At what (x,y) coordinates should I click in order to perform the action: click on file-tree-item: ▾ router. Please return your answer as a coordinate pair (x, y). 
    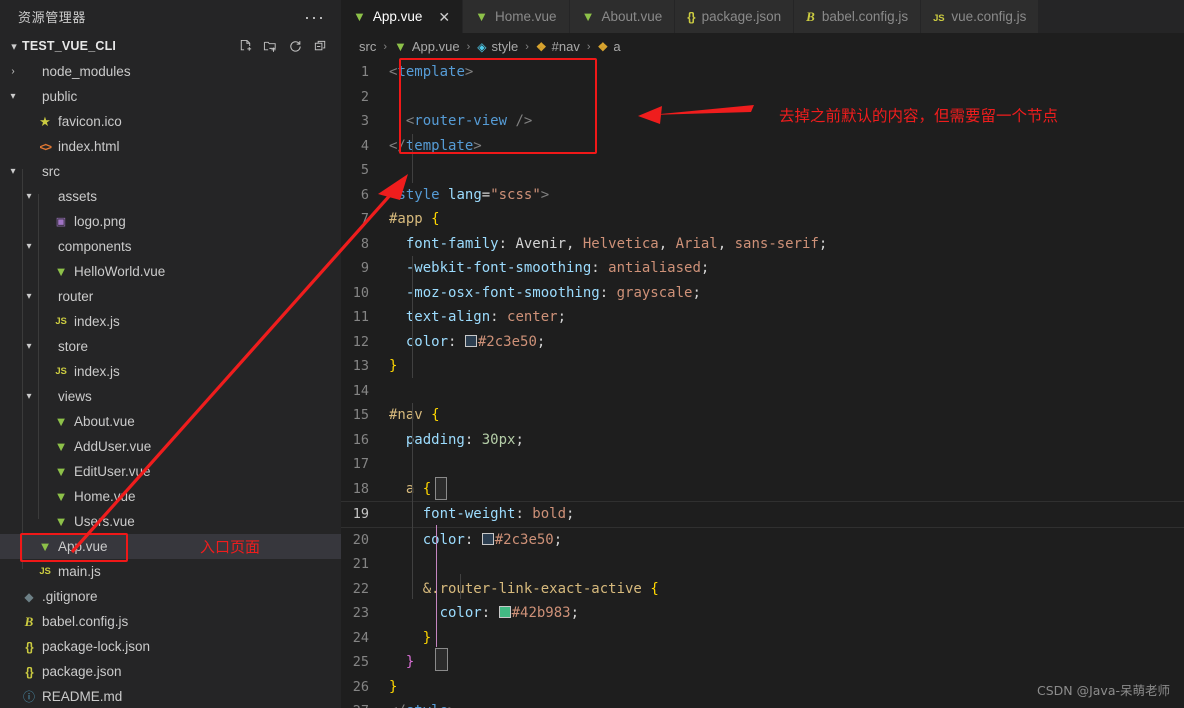
    Looking at the image, I should click on (170, 296).